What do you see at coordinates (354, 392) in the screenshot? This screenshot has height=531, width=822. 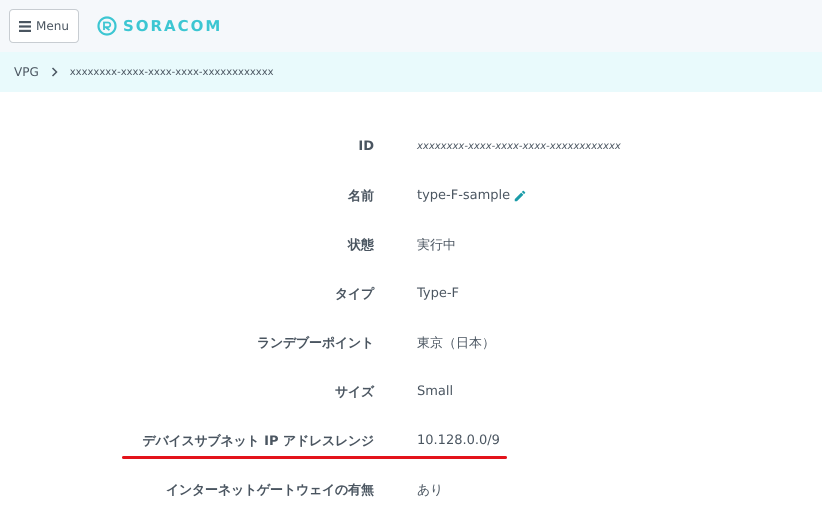 I see `field-label: サイズ` at bounding box center [354, 392].